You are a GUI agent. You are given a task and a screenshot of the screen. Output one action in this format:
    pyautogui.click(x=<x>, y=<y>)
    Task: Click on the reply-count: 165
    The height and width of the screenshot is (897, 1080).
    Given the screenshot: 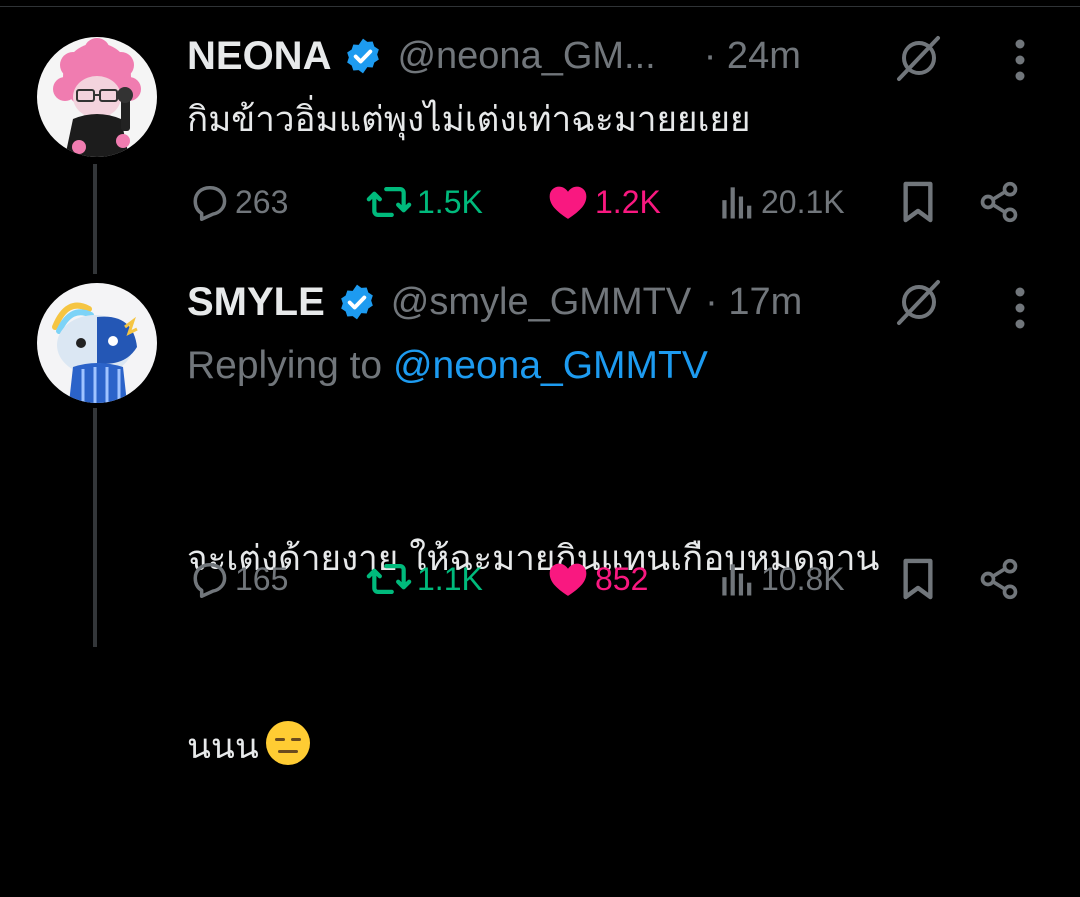 What is the action you would take?
    pyautogui.click(x=262, y=578)
    